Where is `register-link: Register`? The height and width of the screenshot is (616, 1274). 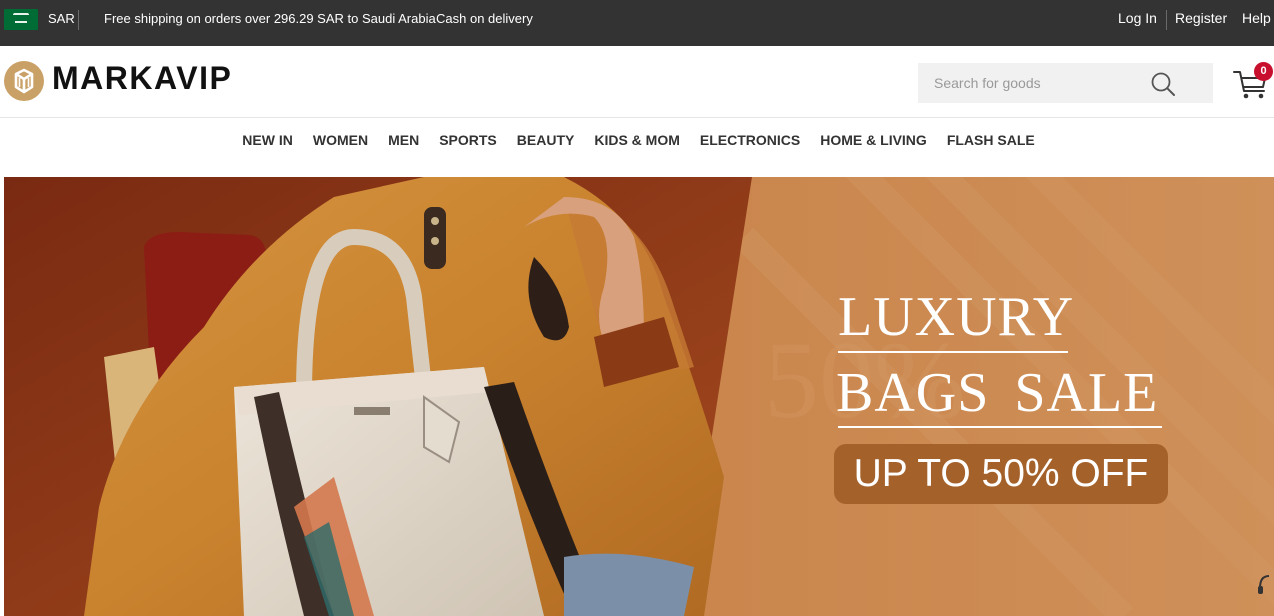
register-link: Register is located at coordinates (1201, 18).